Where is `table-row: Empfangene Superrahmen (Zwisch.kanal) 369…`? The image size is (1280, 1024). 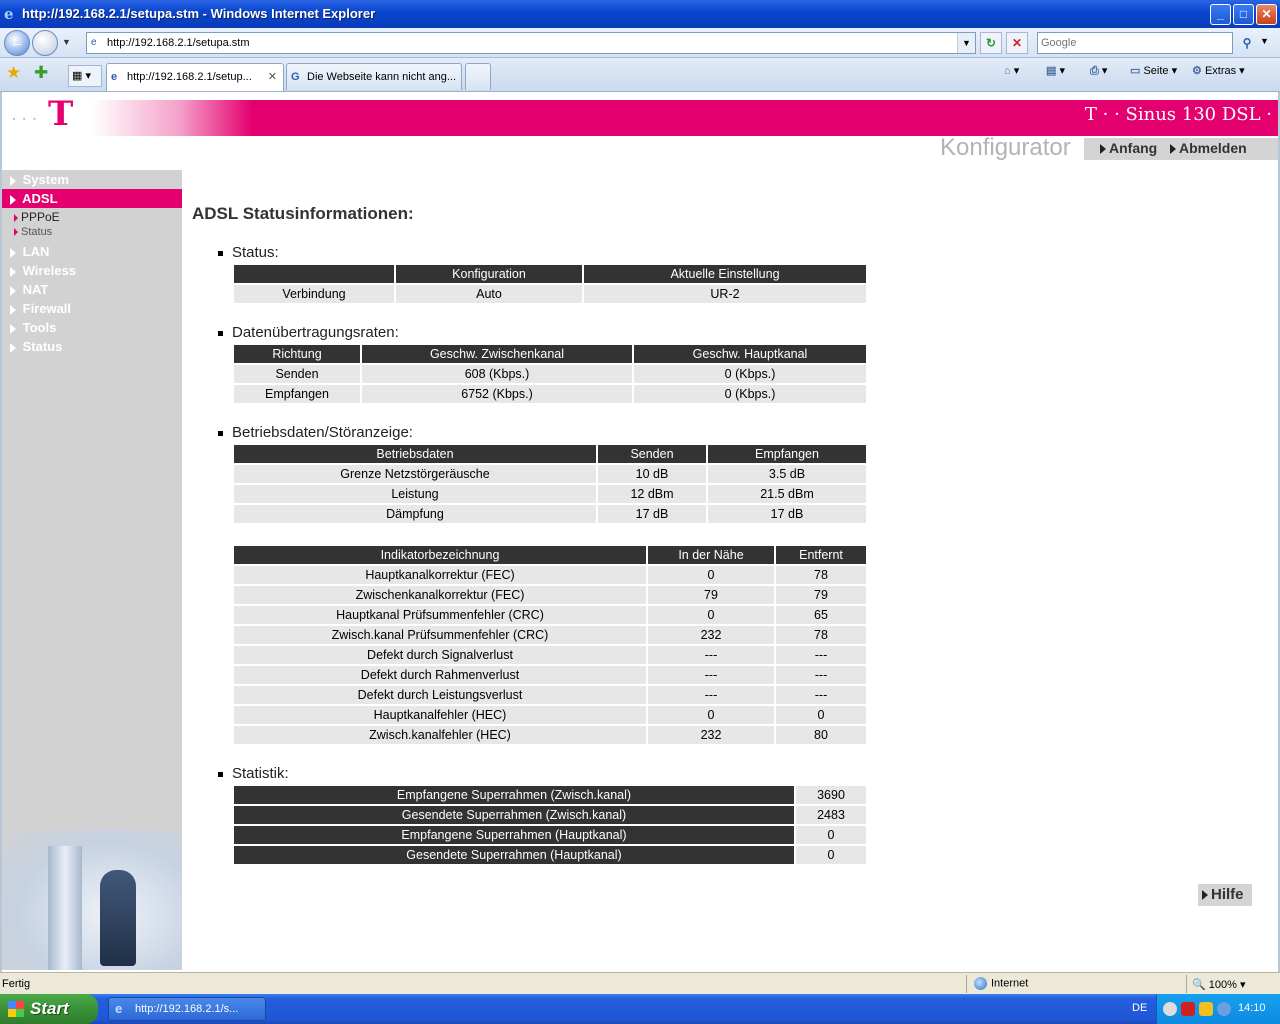
table-row: Empfangene Superrahmen (Zwisch.kanal) 369… is located at coordinates (550, 795).